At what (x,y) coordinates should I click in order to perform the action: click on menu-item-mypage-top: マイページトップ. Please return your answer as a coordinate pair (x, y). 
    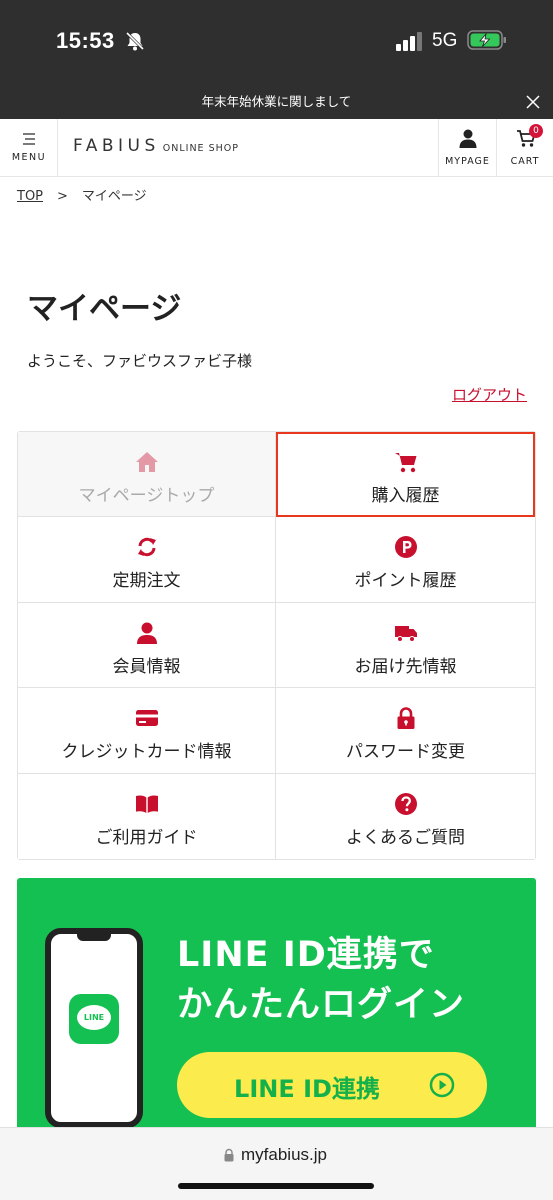
    Looking at the image, I should click on (147, 475).